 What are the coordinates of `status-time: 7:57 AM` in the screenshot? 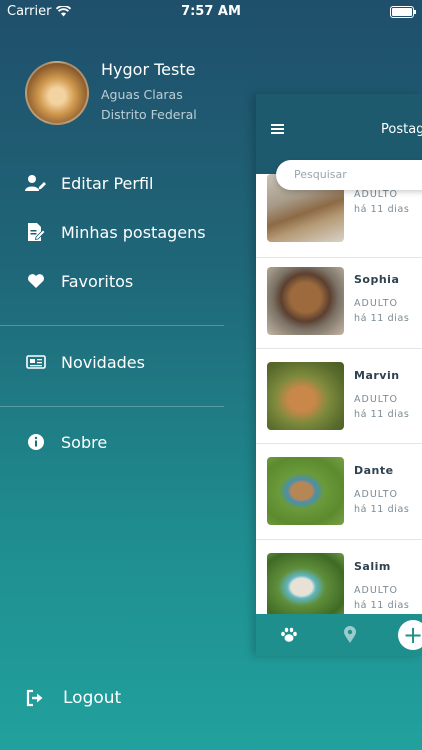 It's located at (211, 11).